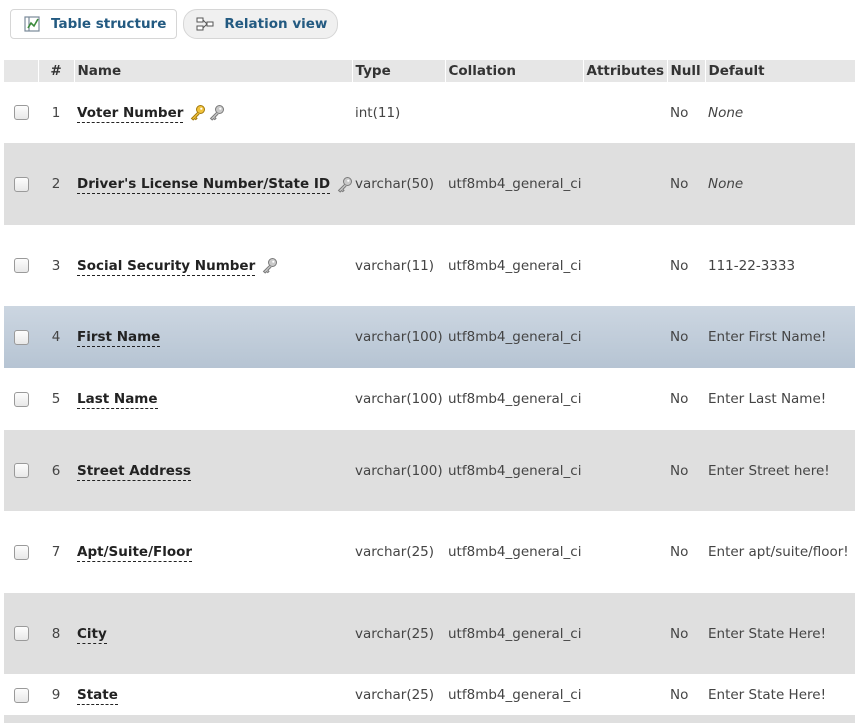  Describe the element at coordinates (213, 552) in the screenshot. I see `column-name-cell: Apt/Suite/Floor` at that location.